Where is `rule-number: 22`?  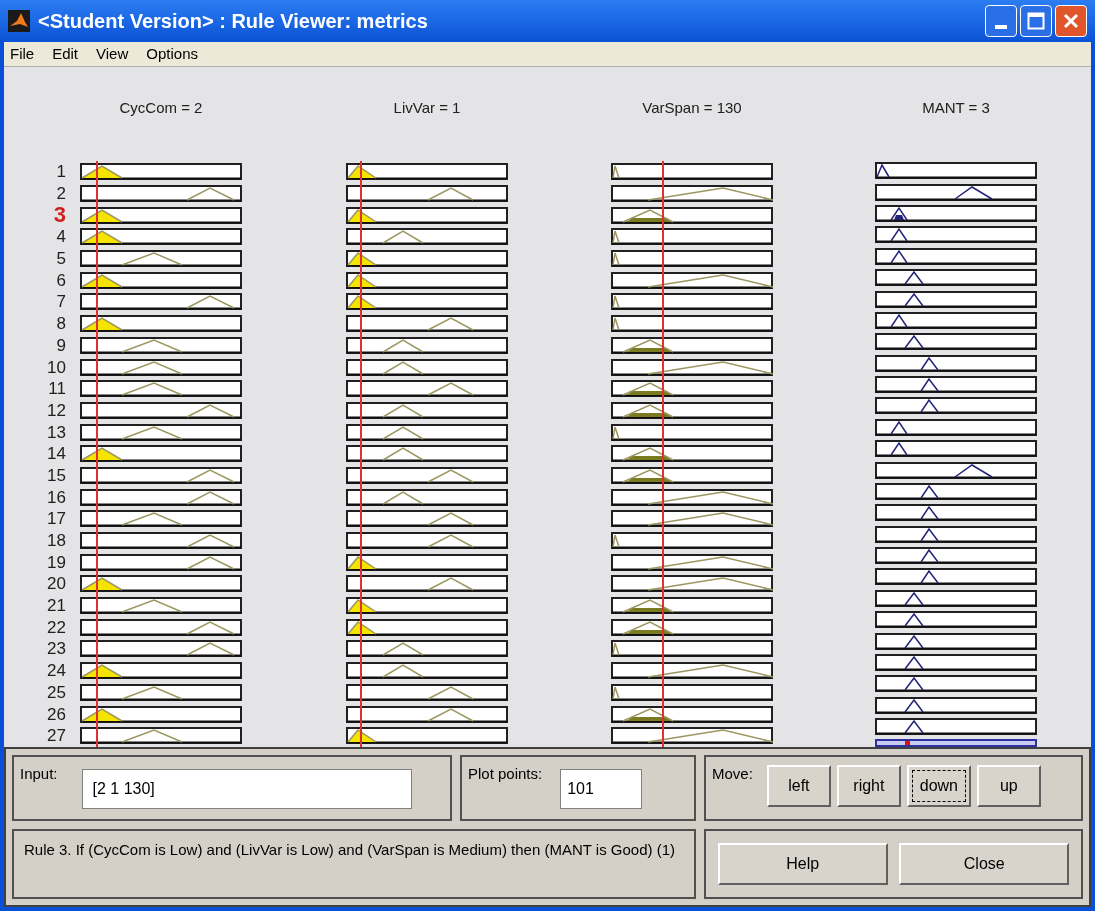
rule-number: 22 is located at coordinates (42, 627).